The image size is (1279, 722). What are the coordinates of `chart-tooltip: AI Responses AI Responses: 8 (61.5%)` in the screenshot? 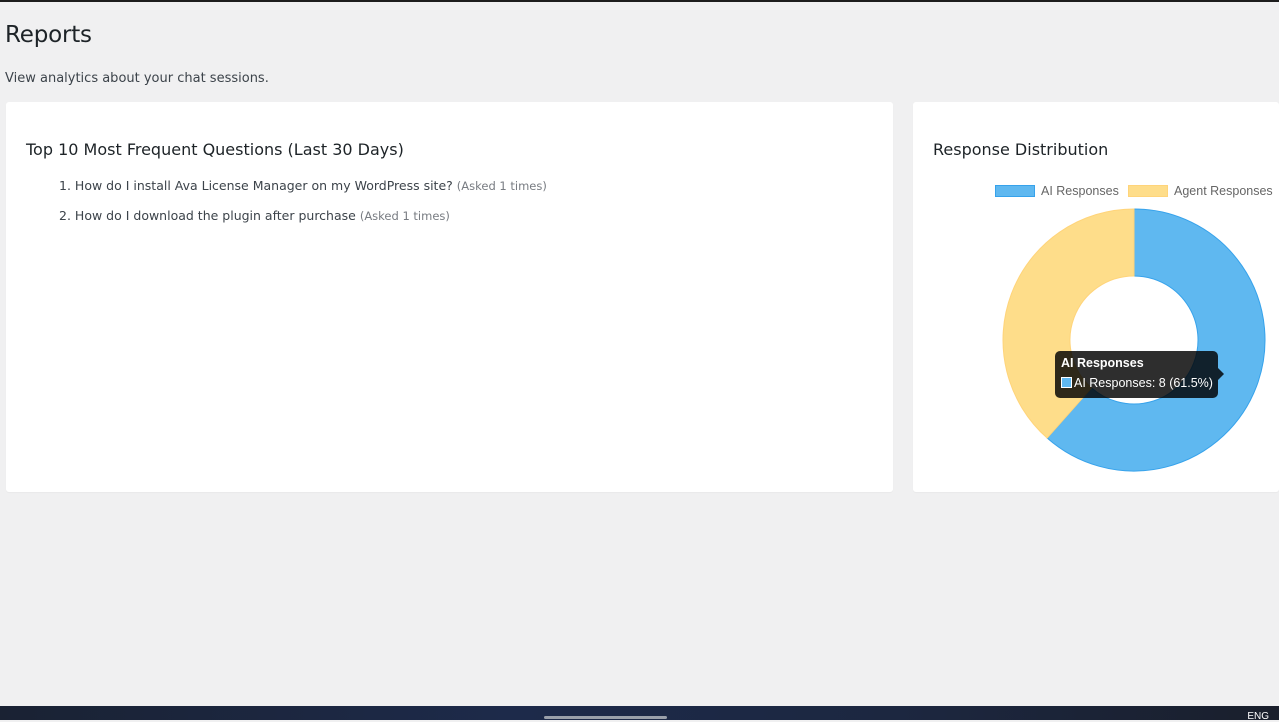 It's located at (1139, 374).